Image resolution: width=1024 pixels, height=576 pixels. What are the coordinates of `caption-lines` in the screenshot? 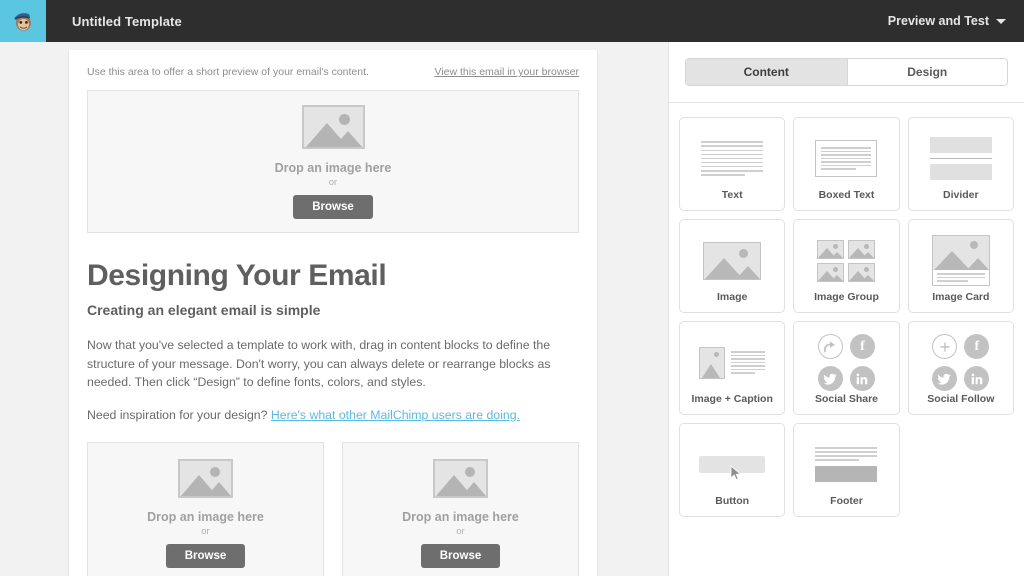 It's located at (748, 362).